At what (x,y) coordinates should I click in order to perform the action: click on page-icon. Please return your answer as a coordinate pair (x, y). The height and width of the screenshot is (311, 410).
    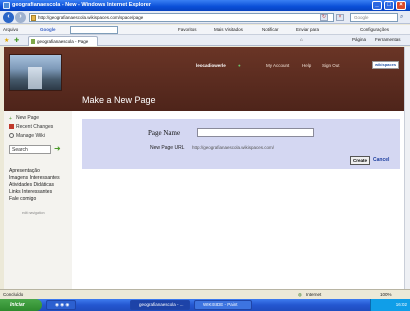
    Looking at the image, I should click on (33, 18).